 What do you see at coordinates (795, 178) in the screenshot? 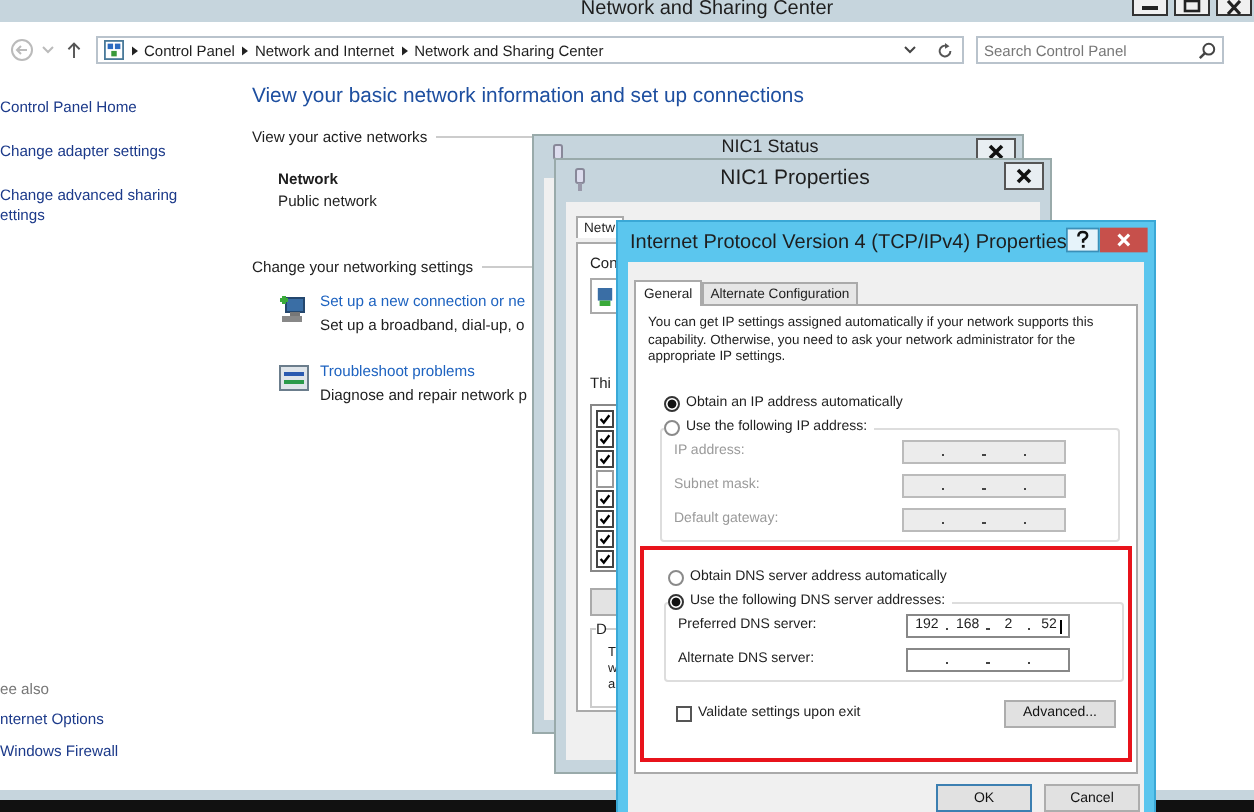
I see `window-title: NIC1 Properties` at bounding box center [795, 178].